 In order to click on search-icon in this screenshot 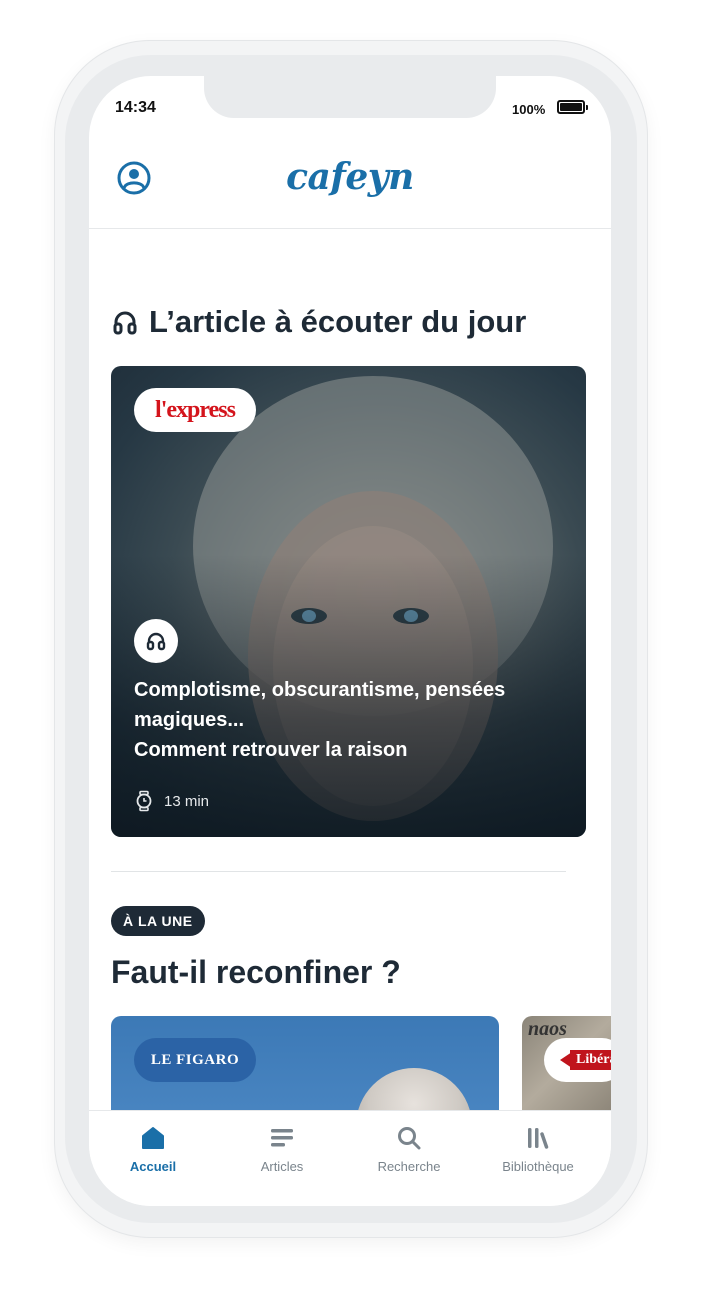, I will do `click(409, 1138)`.